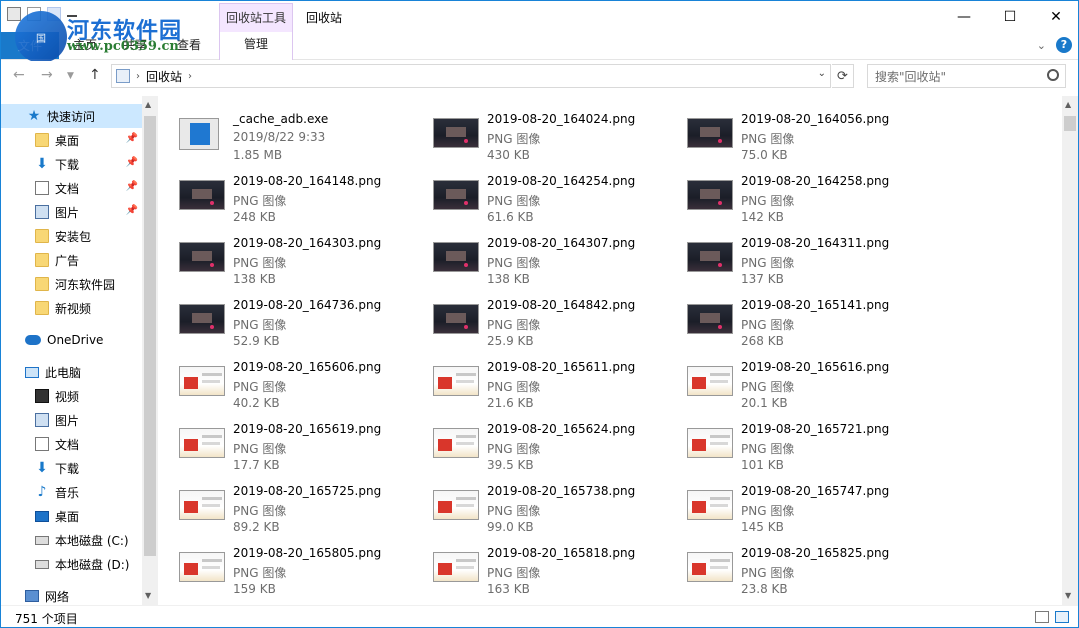 The height and width of the screenshot is (628, 1079). Describe the element at coordinates (286, 257) in the screenshot. I see `file-item: 2019-08-20_164303.png PNG 图像 138 KB` at that location.